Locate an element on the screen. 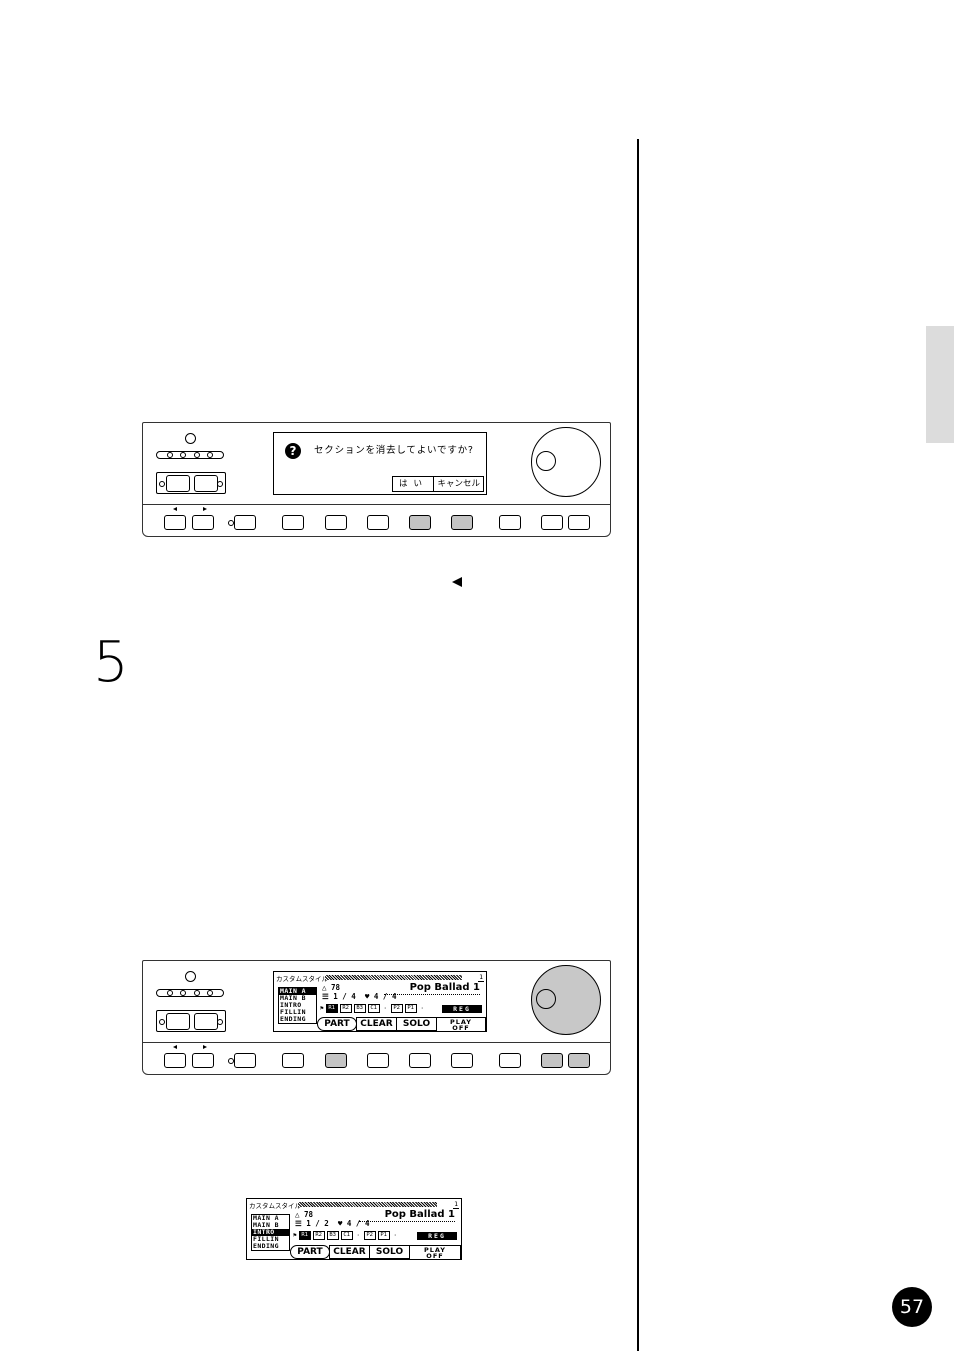 Image resolution: width=954 pixels, height=1351 pixels. question-icon: ? is located at coordinates (293, 451).